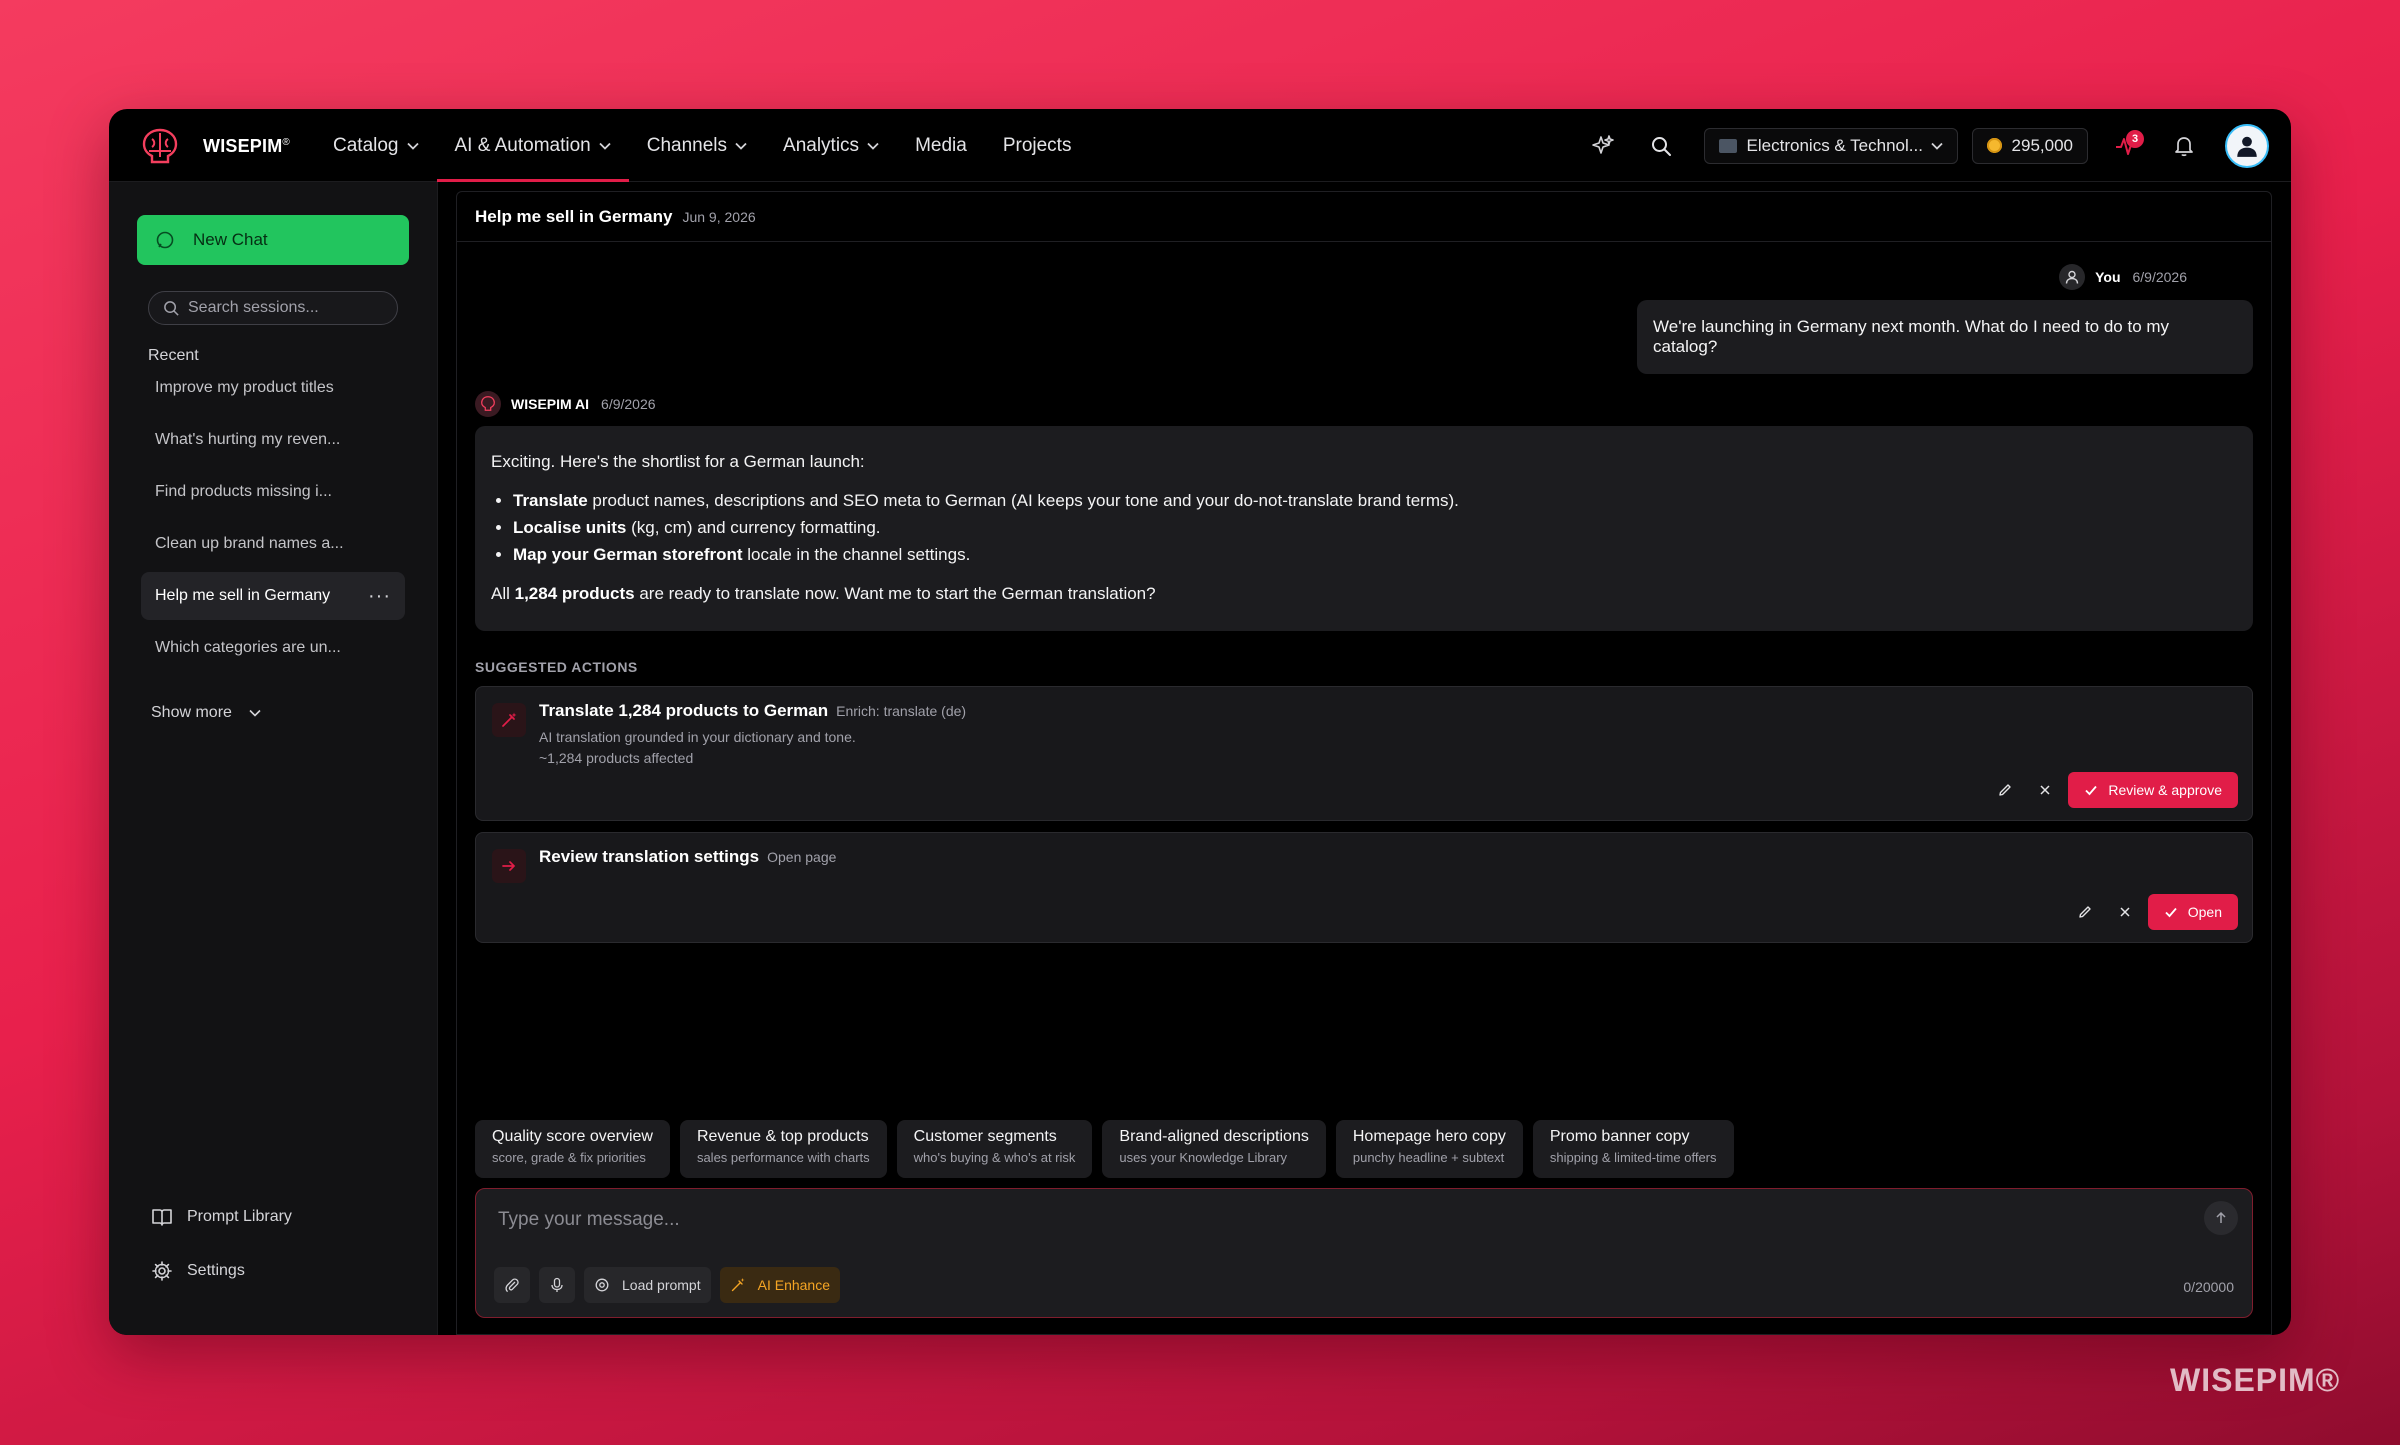 The height and width of the screenshot is (1445, 2400). What do you see at coordinates (1037, 145) in the screenshot?
I see `nav-projects: Projects` at bounding box center [1037, 145].